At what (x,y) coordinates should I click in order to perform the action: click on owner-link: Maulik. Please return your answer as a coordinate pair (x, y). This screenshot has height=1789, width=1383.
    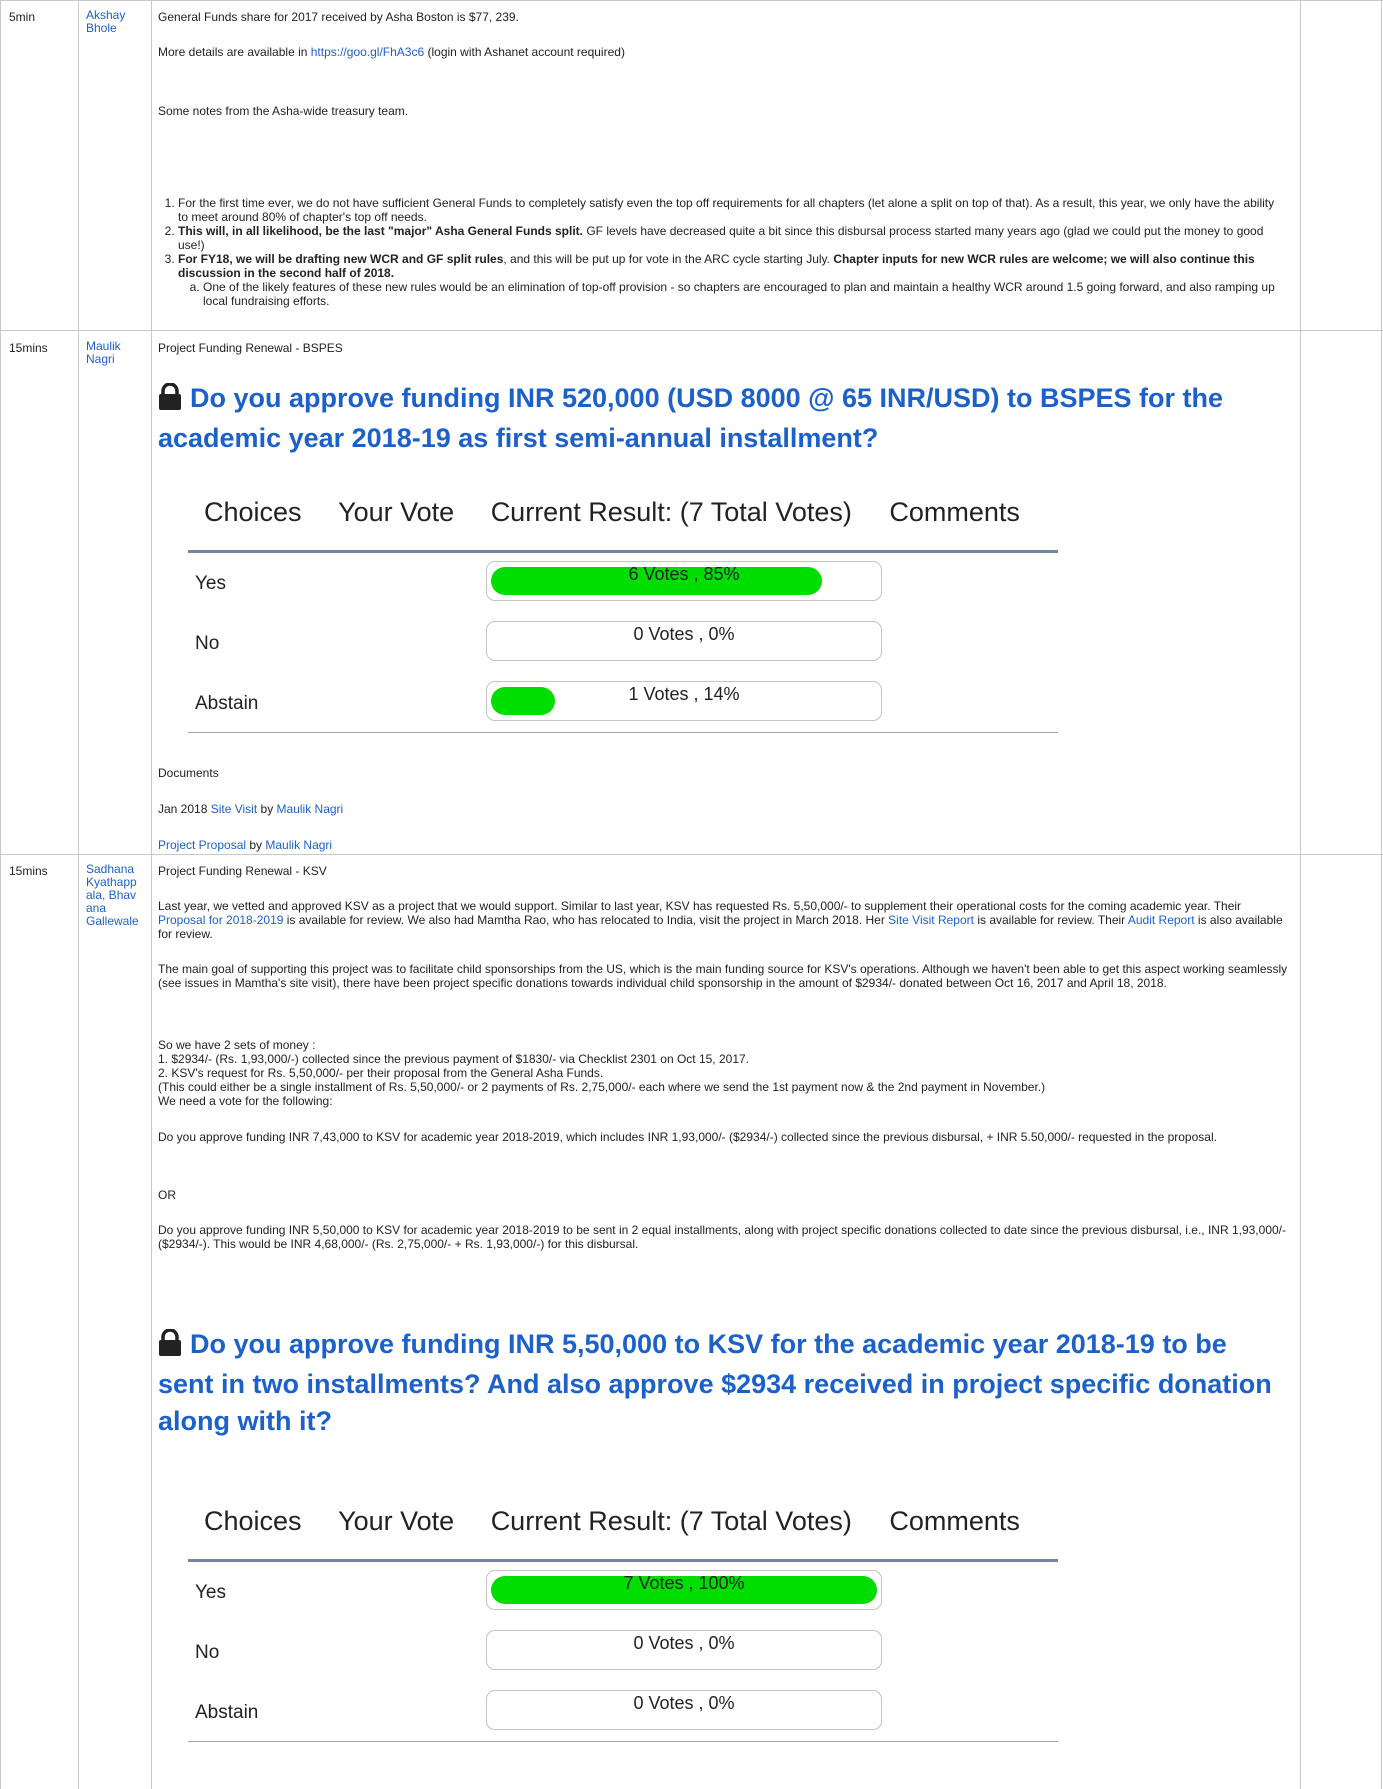
    Looking at the image, I should click on (103, 346).